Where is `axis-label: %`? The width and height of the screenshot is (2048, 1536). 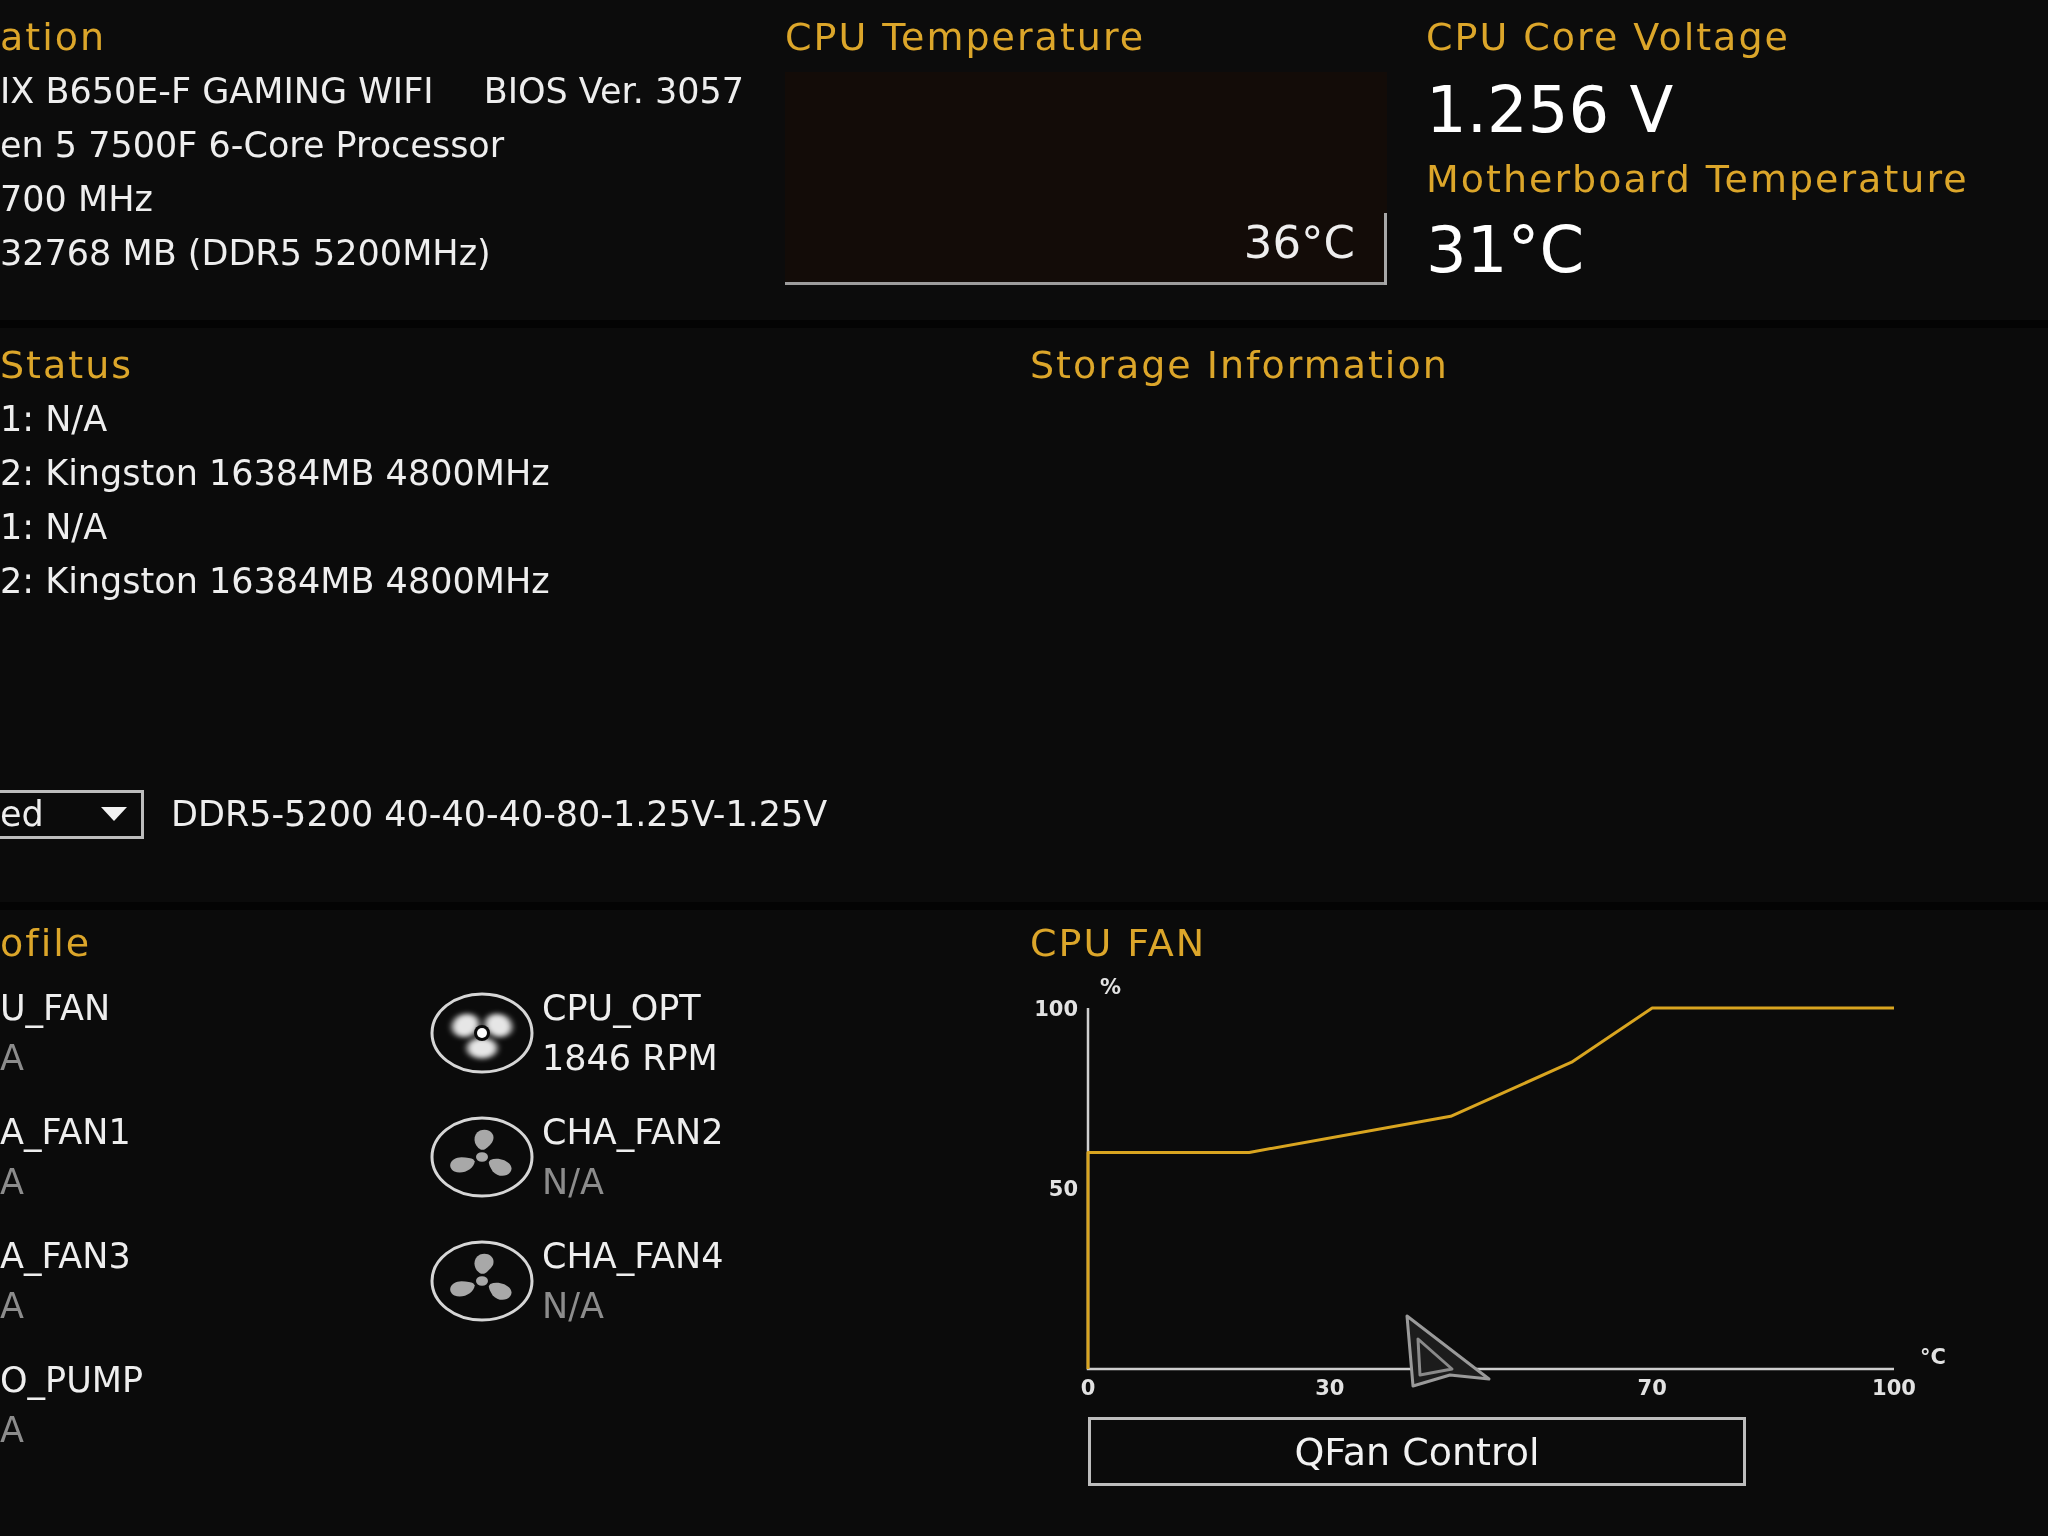
axis-label: % is located at coordinates (1111, 987).